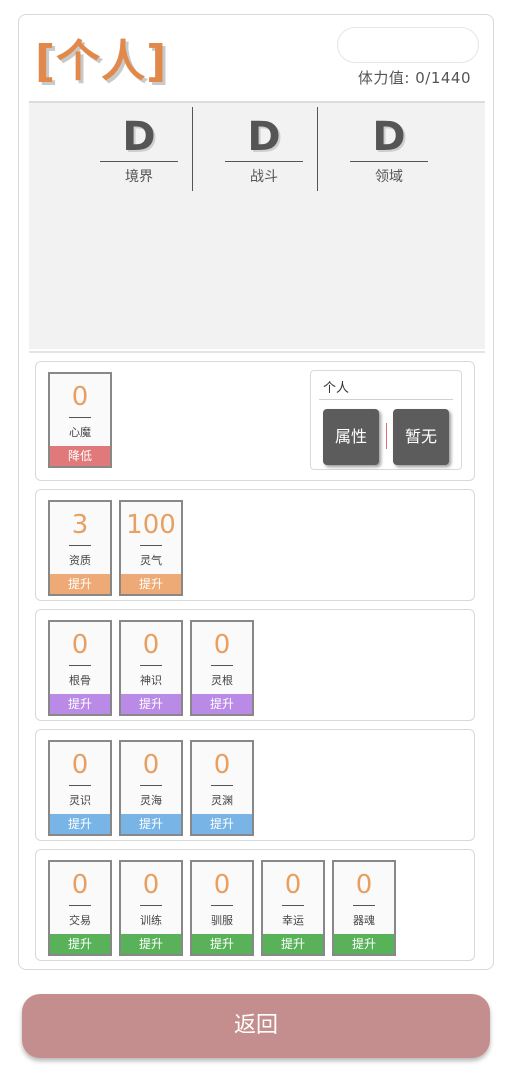  I want to click on button-separator, so click(386, 436).